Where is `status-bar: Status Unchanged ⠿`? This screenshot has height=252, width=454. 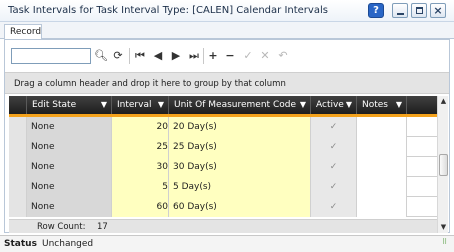 status-bar: Status Unchanged ⠿ is located at coordinates (227, 243).